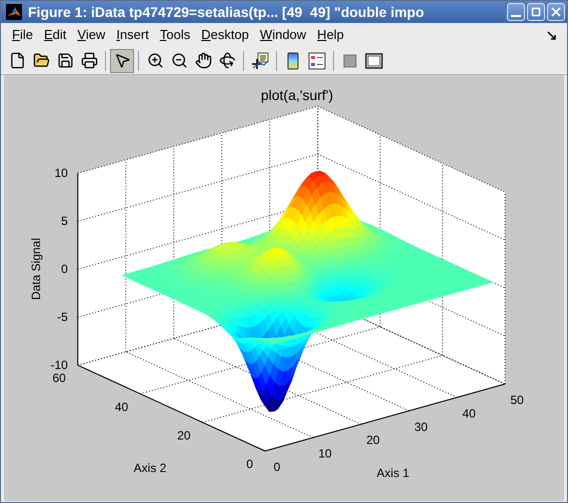  Describe the element at coordinates (59, 365) in the screenshot. I see `tick-label: -10` at that location.